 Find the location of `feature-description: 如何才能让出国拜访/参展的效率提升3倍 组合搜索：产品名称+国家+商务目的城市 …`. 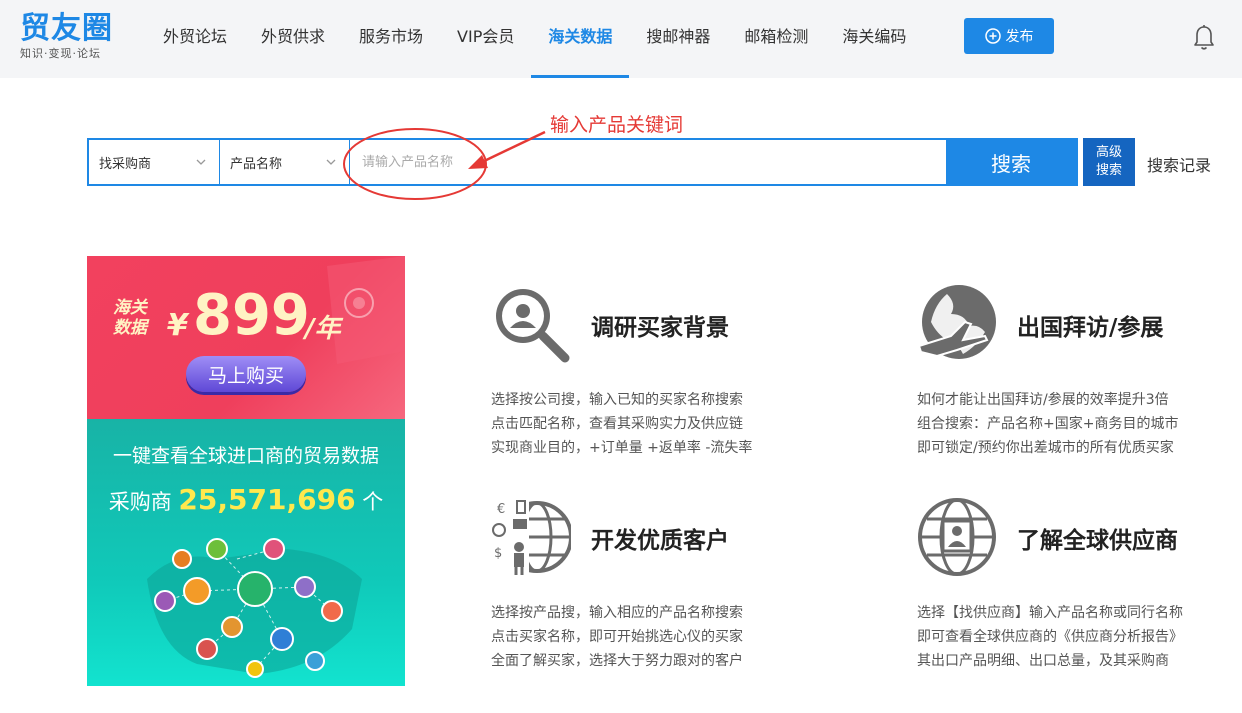

feature-description: 如何才能让出国拜访/参展的效率提升3倍 组合搜索：产品名称+国家+商务目的城市 … is located at coordinates (1077, 424).